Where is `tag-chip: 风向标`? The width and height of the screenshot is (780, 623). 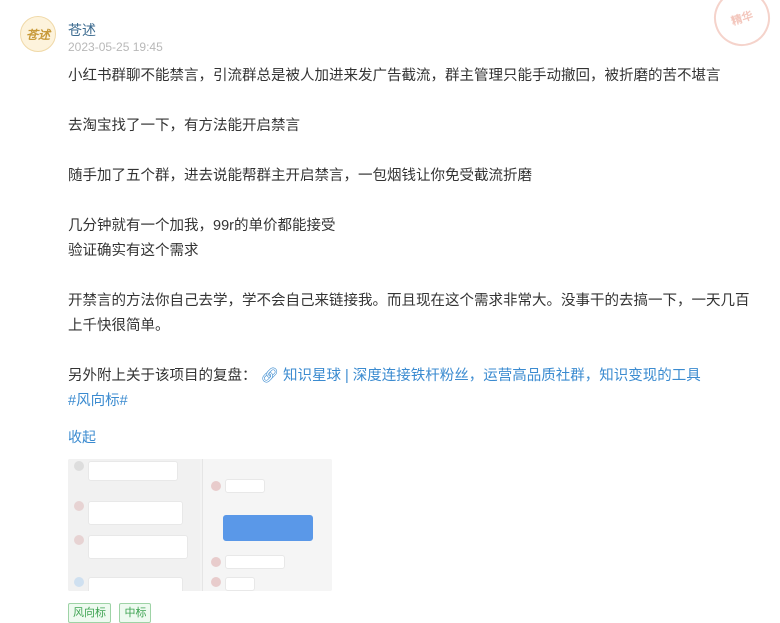
tag-chip: 风向标 is located at coordinates (89, 613).